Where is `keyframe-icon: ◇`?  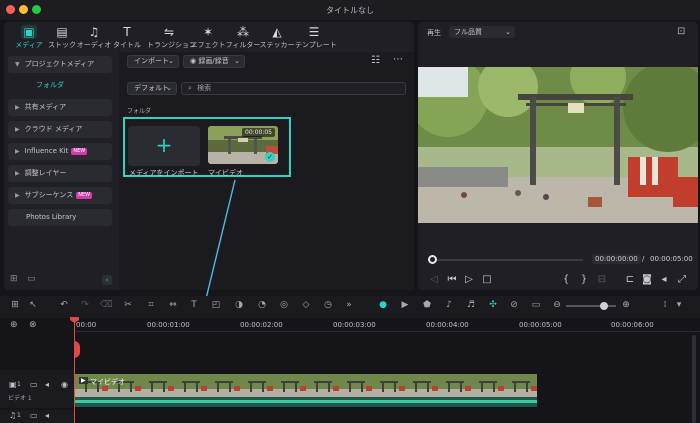
keyframe-icon: ◇ is located at coordinates (306, 305).